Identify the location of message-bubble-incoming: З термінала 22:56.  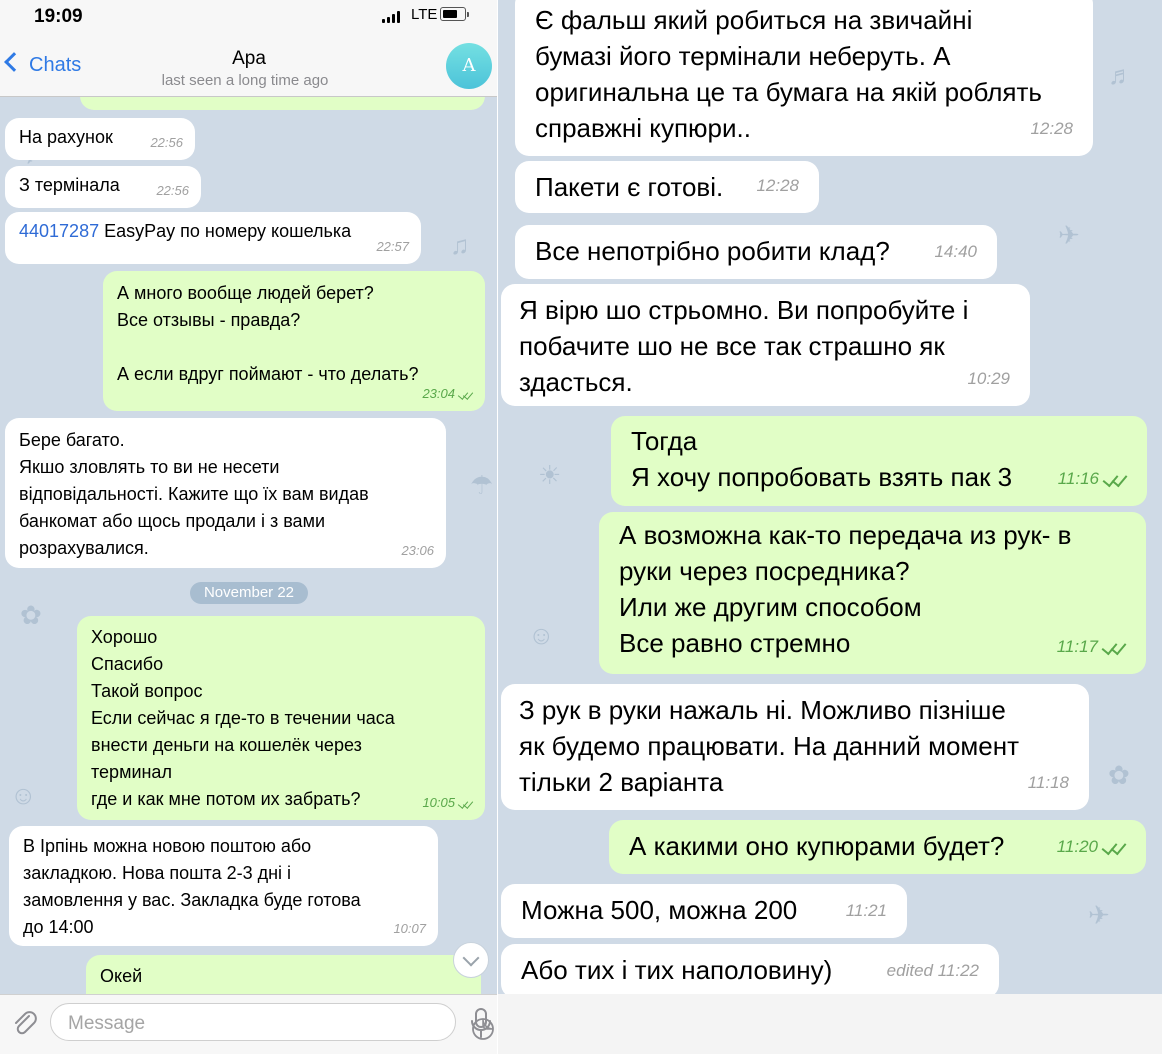
(103, 187).